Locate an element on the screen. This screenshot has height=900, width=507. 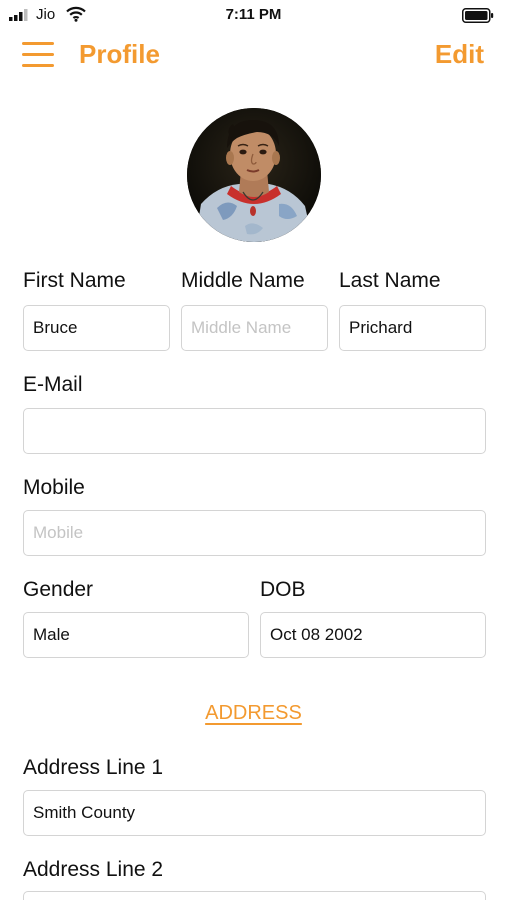
dob-label: DOB is located at coordinates (283, 589).